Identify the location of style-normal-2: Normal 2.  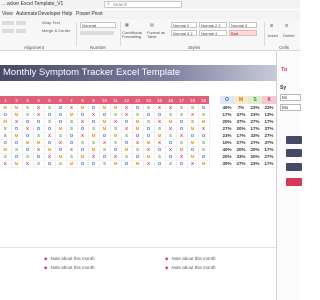
(184, 25).